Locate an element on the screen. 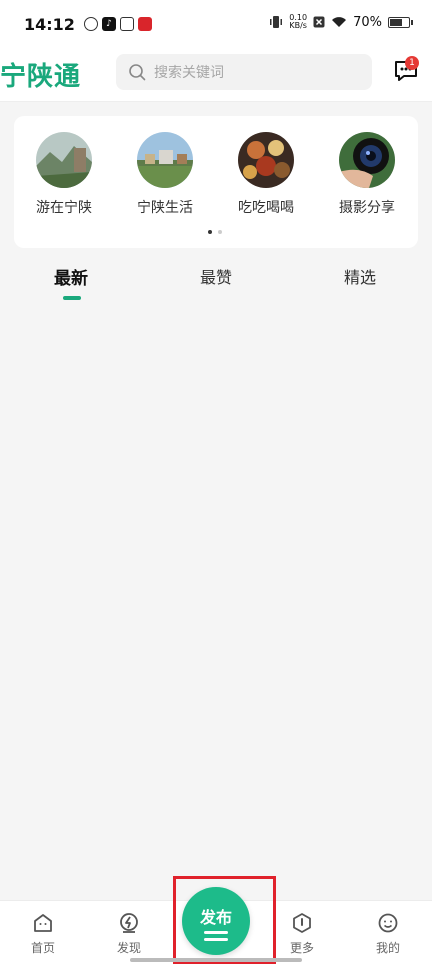 Image resolution: width=432 pixels, height=964 pixels. town-photo-icon is located at coordinates (165, 160).